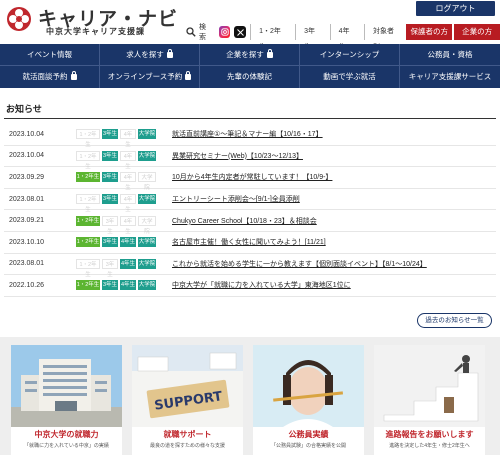 Image resolution: width=500 pixels, height=455 pixels. What do you see at coordinates (224, 32) in the screenshot?
I see `instagram-icon` at bounding box center [224, 32].